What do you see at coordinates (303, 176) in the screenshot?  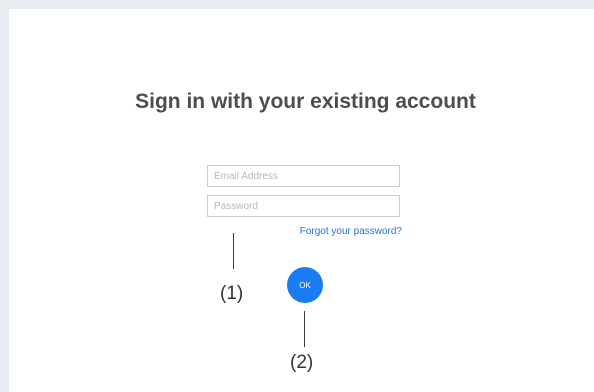 I see `email-field` at bounding box center [303, 176].